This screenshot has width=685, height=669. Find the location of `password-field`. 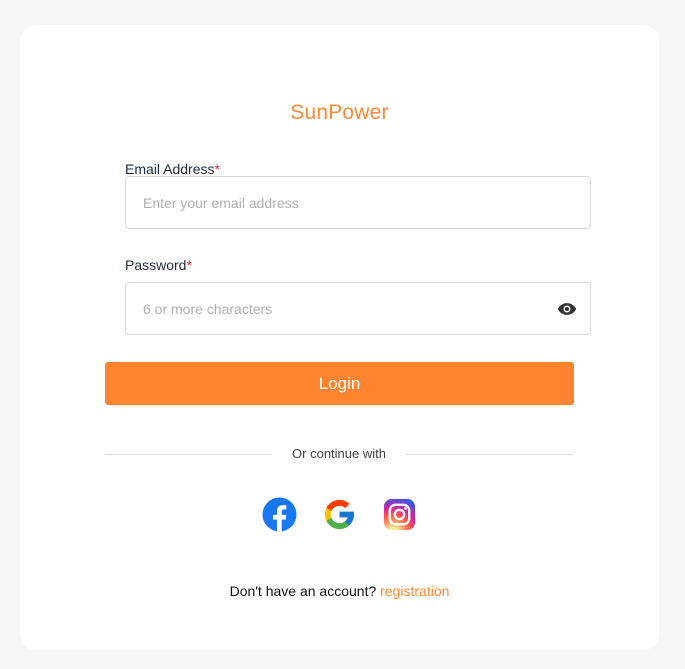

password-field is located at coordinates (358, 308).